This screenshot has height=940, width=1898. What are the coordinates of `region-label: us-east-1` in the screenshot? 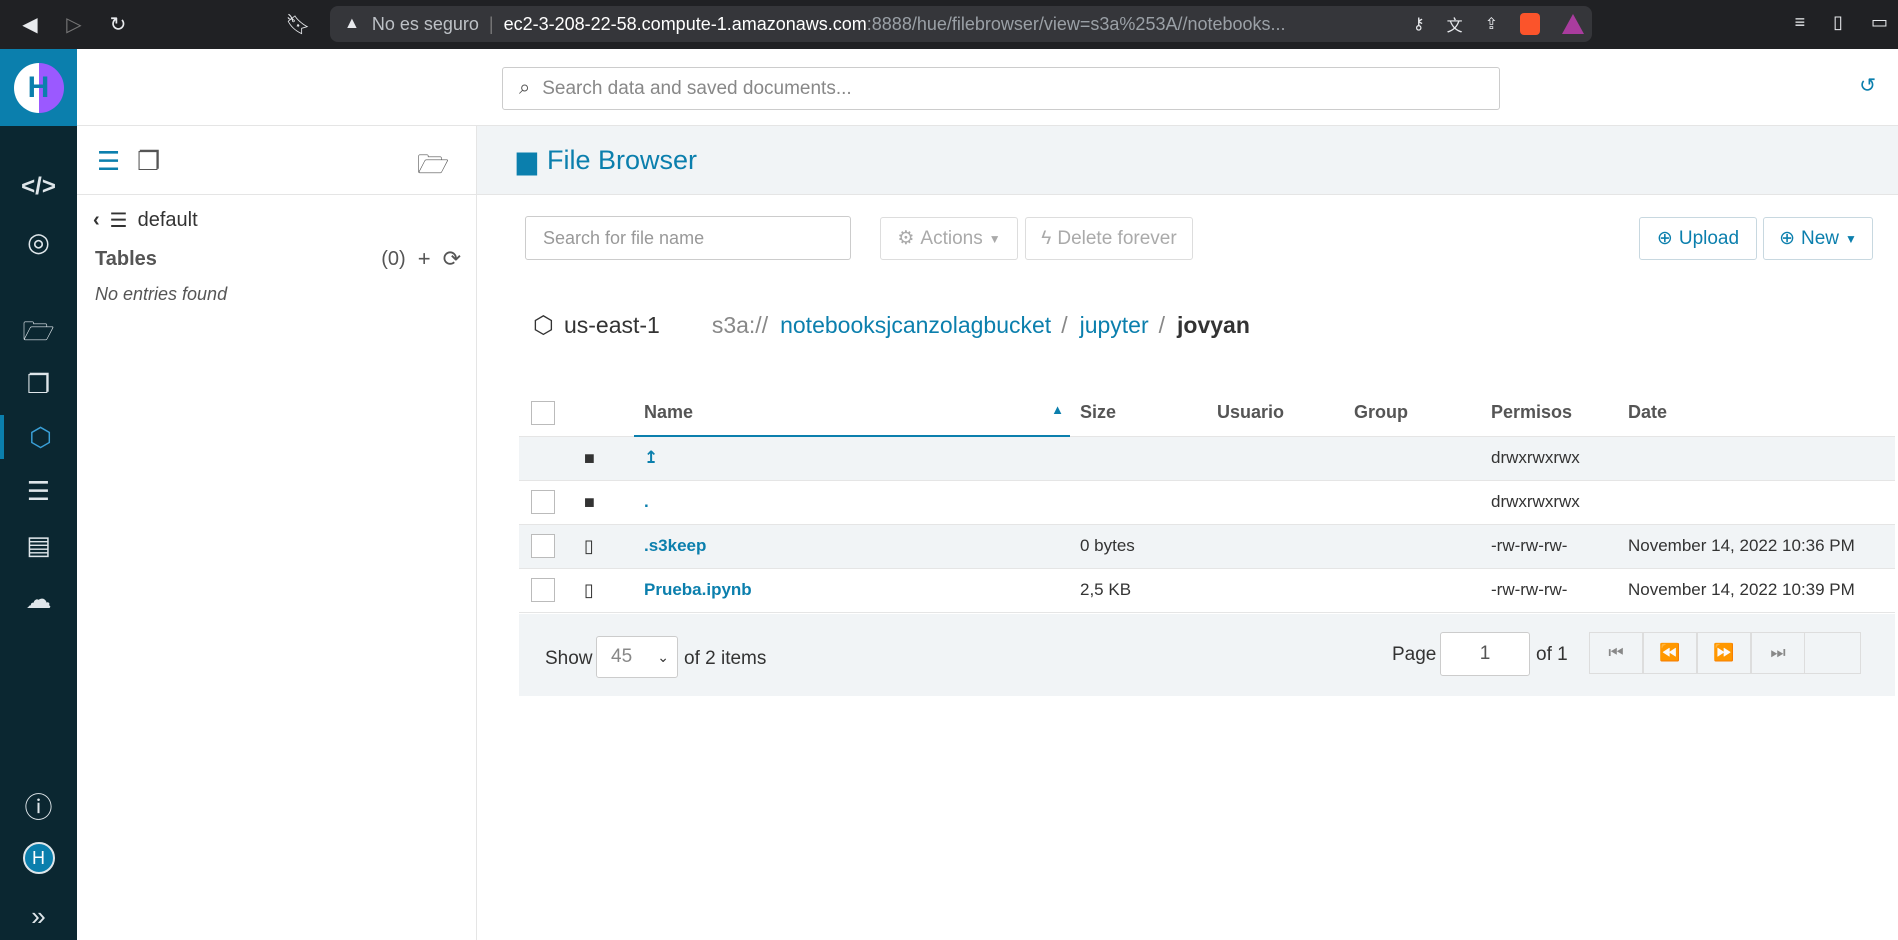 It's located at (612, 325).